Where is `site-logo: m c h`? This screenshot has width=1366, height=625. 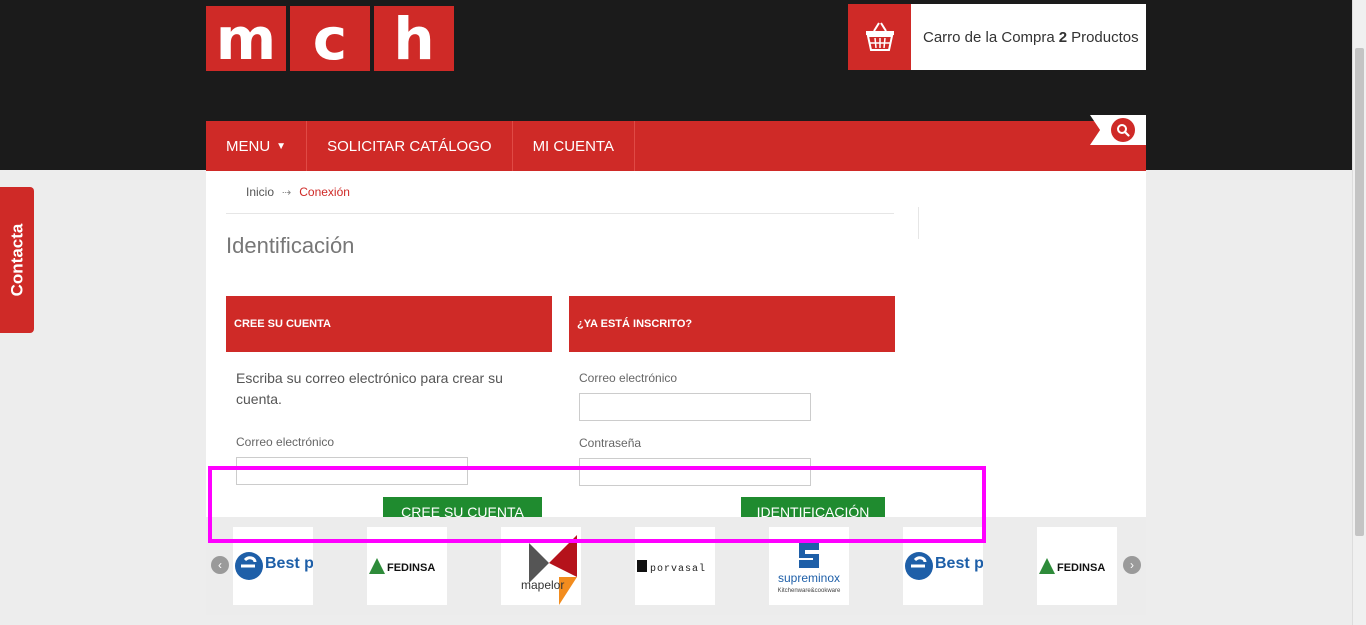 site-logo: m c h is located at coordinates (330, 38).